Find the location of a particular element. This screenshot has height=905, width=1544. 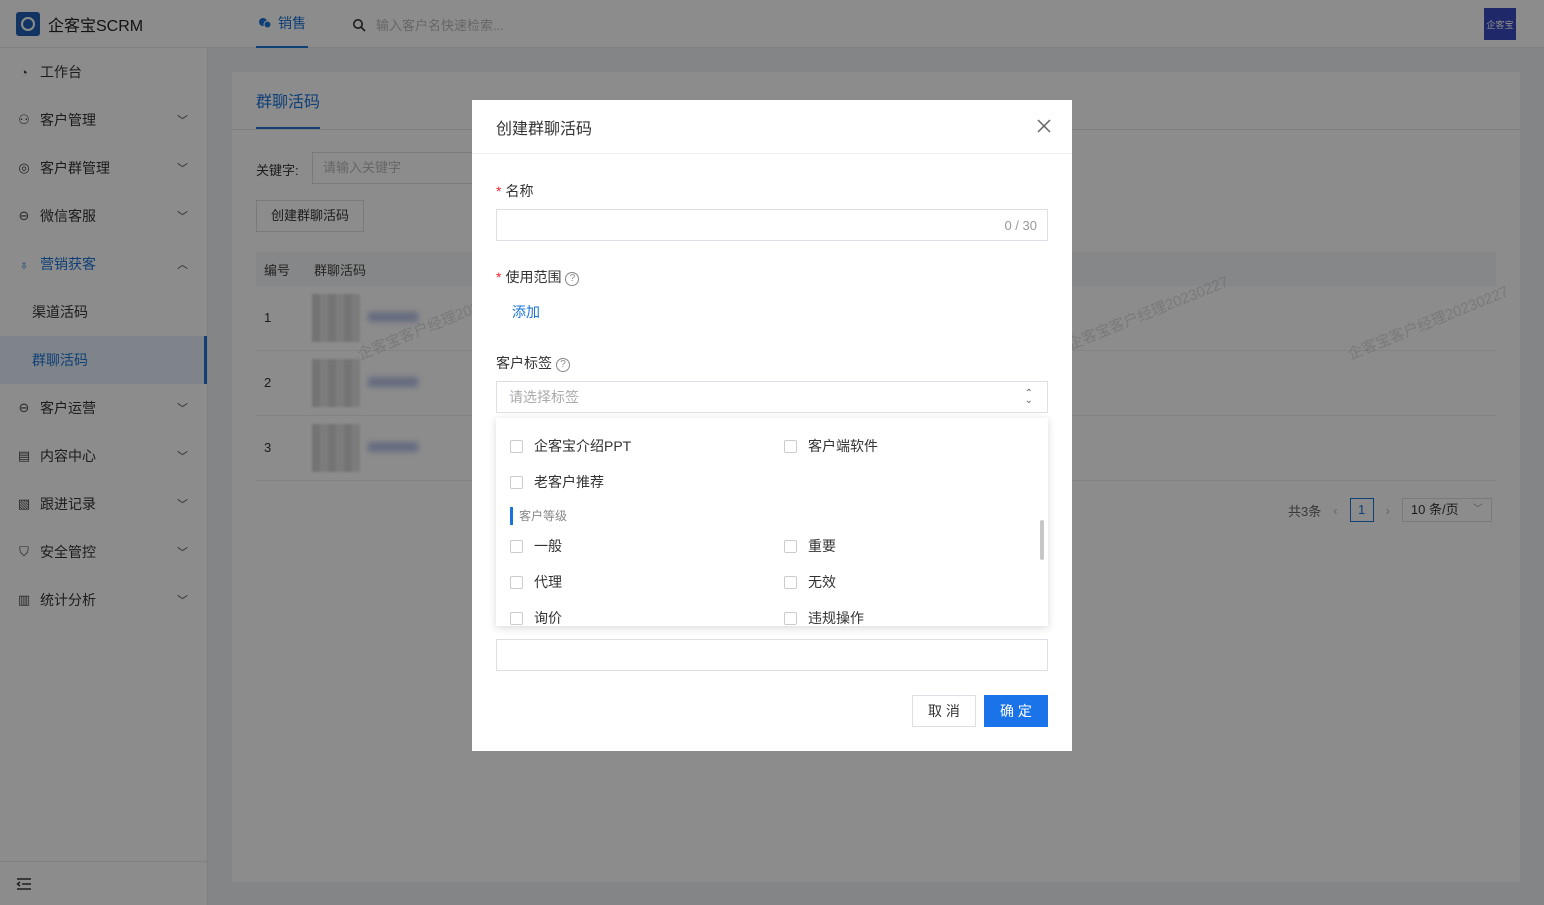

tag-option: 代理 is located at coordinates (536, 582).